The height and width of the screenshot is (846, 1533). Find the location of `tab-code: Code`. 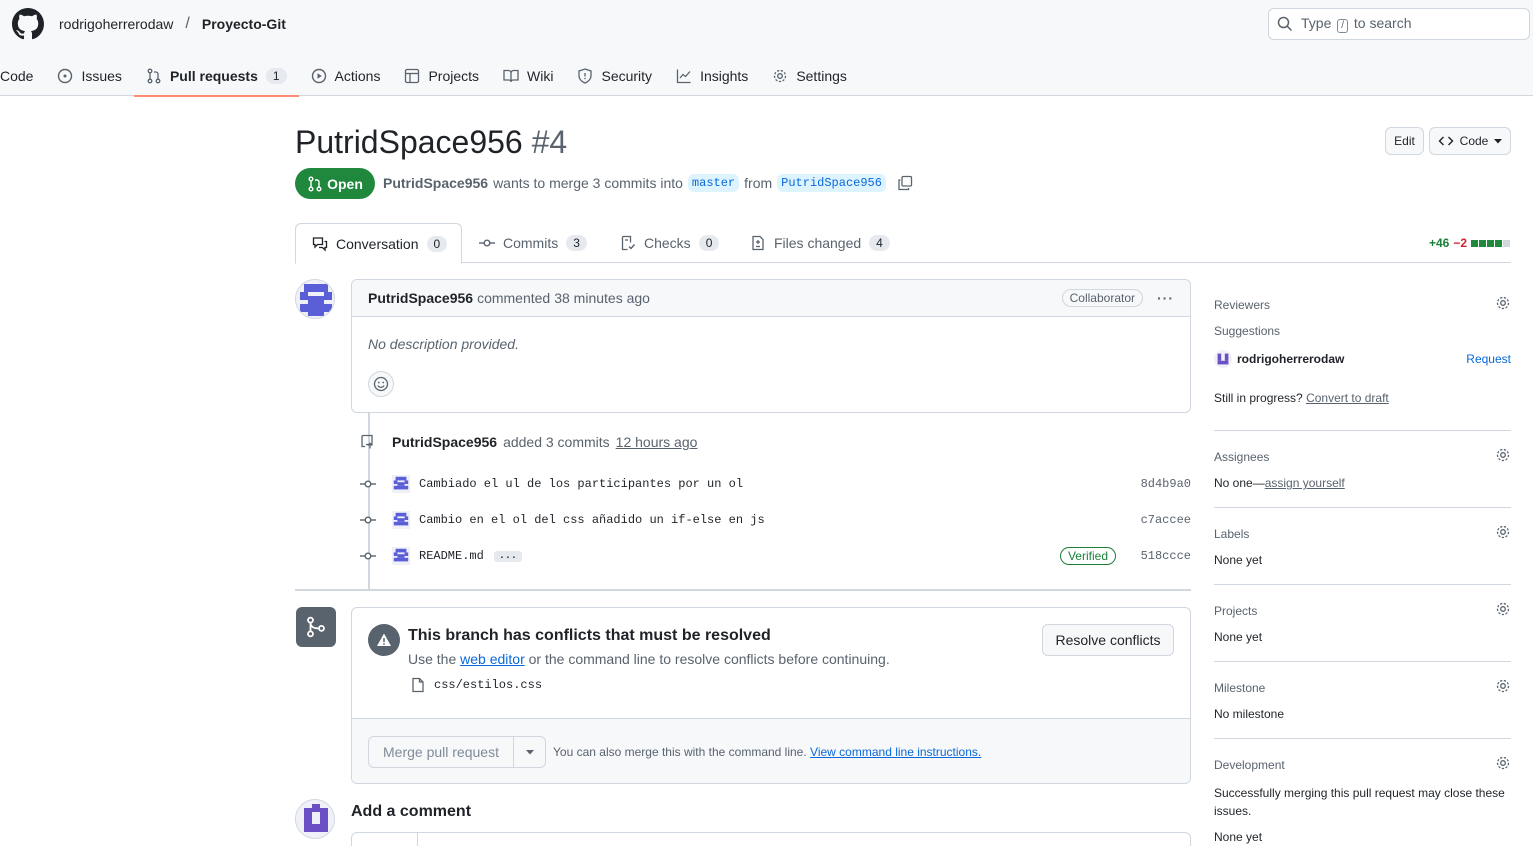

tab-code: Code is located at coordinates (22, 76).